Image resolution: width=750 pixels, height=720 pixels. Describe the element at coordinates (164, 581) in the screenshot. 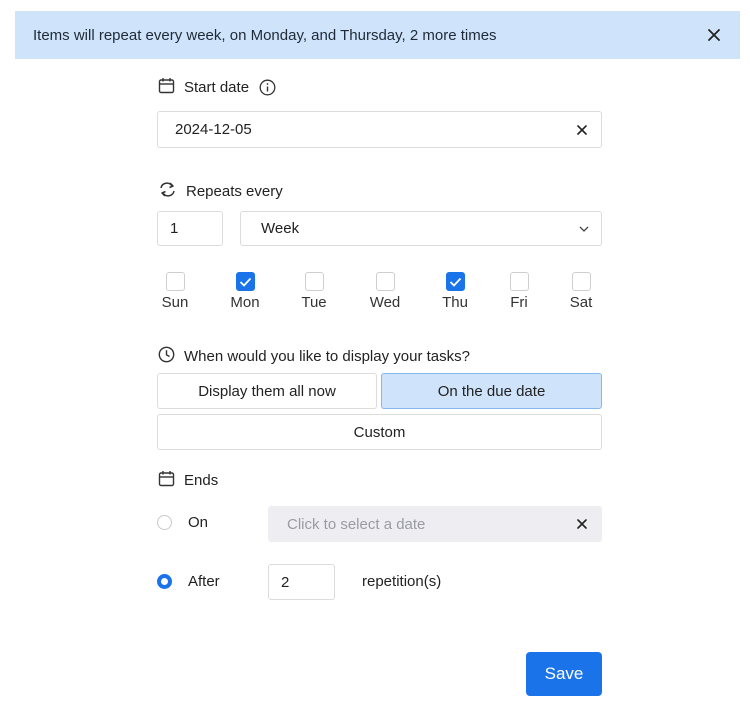

I see `ends-after-radio` at that location.